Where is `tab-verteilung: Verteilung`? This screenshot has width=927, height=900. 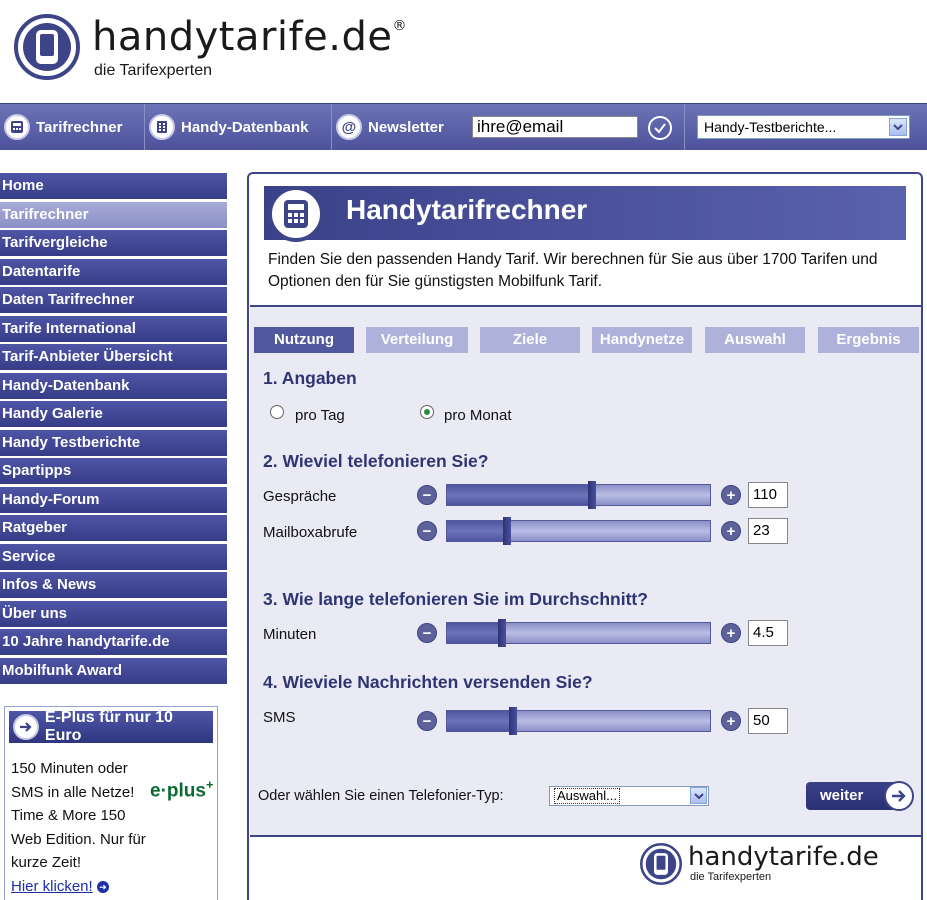
tab-verteilung: Verteilung is located at coordinates (417, 340).